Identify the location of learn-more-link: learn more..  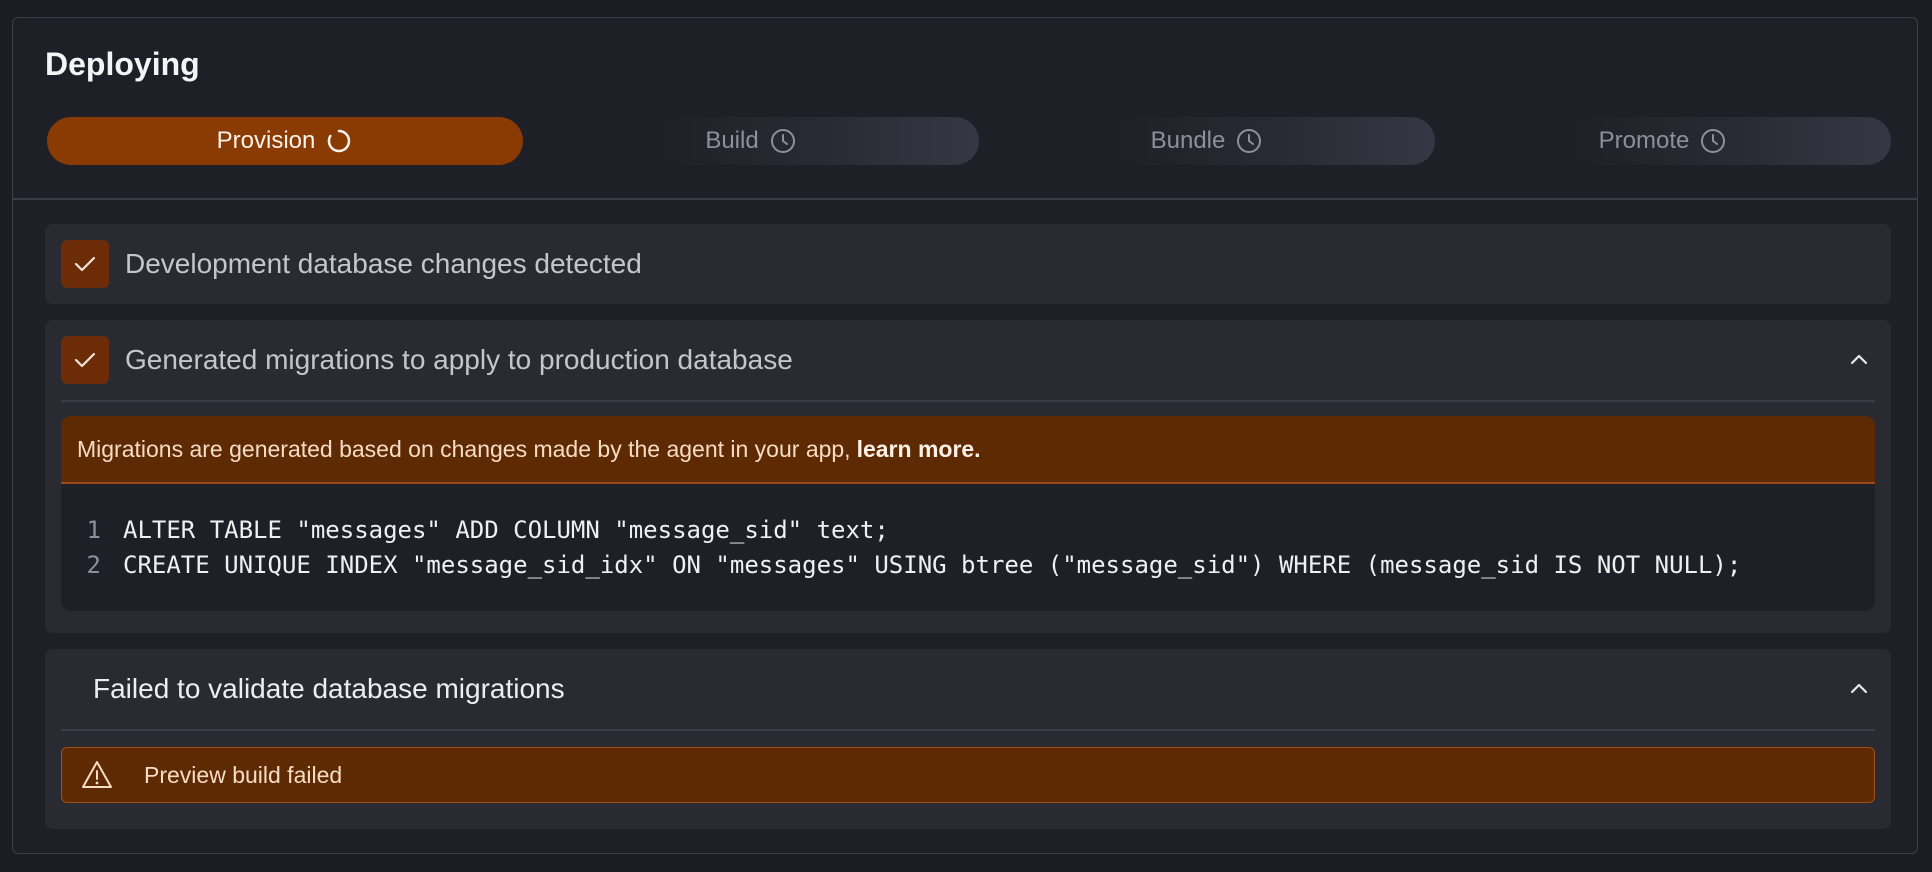
(919, 449).